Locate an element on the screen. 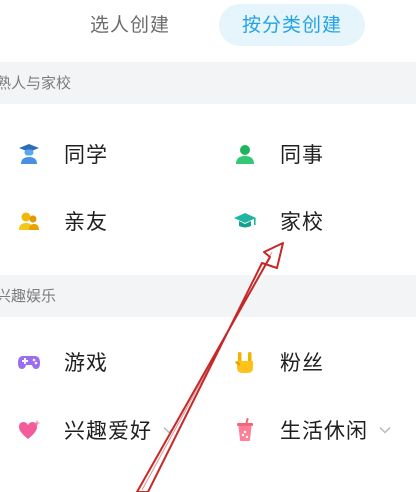 Image resolution: width=416 pixels, height=492 pixels. category-label: 家校 is located at coordinates (302, 222).